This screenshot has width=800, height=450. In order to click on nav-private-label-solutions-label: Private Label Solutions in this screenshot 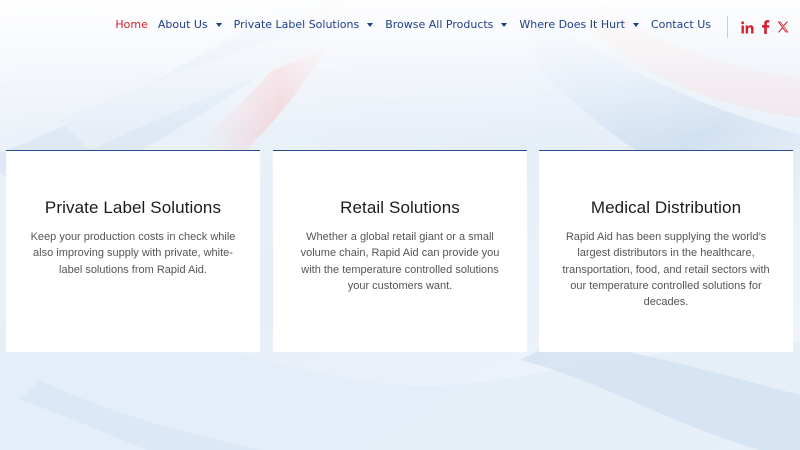, I will do `click(296, 24)`.